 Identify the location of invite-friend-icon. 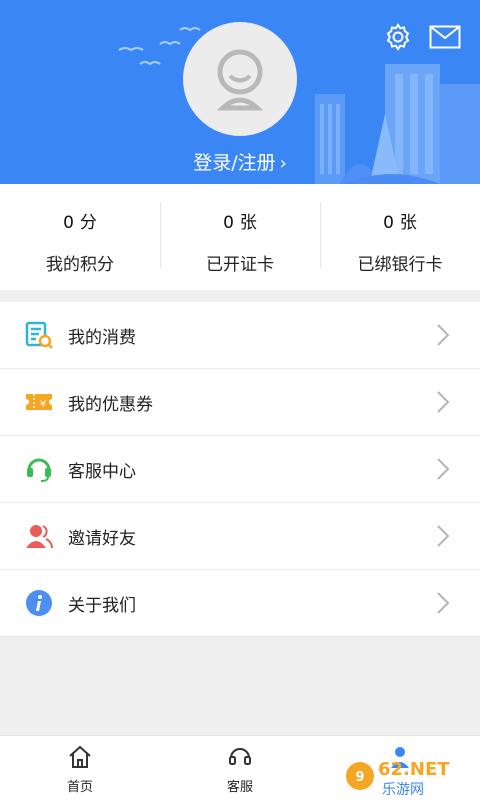
(39, 536).